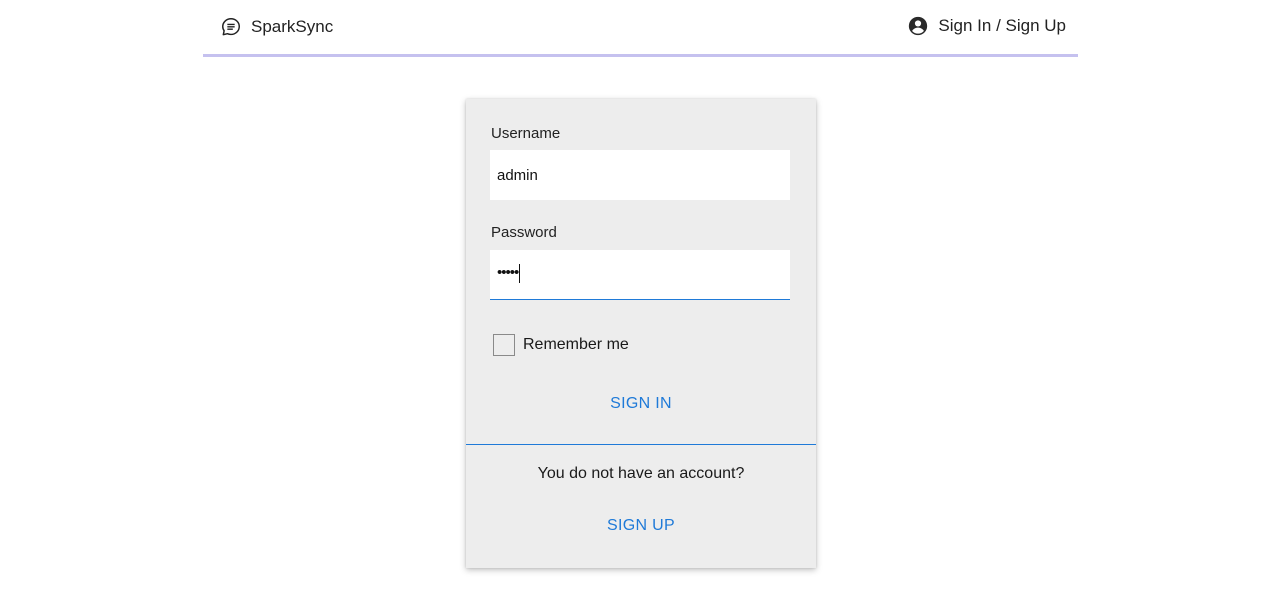 Image resolution: width=1280 pixels, height=602 pixels. What do you see at coordinates (640, 28) in the screenshot?
I see `top-navigation-bar: SparkSync Sign In / Sign Up` at bounding box center [640, 28].